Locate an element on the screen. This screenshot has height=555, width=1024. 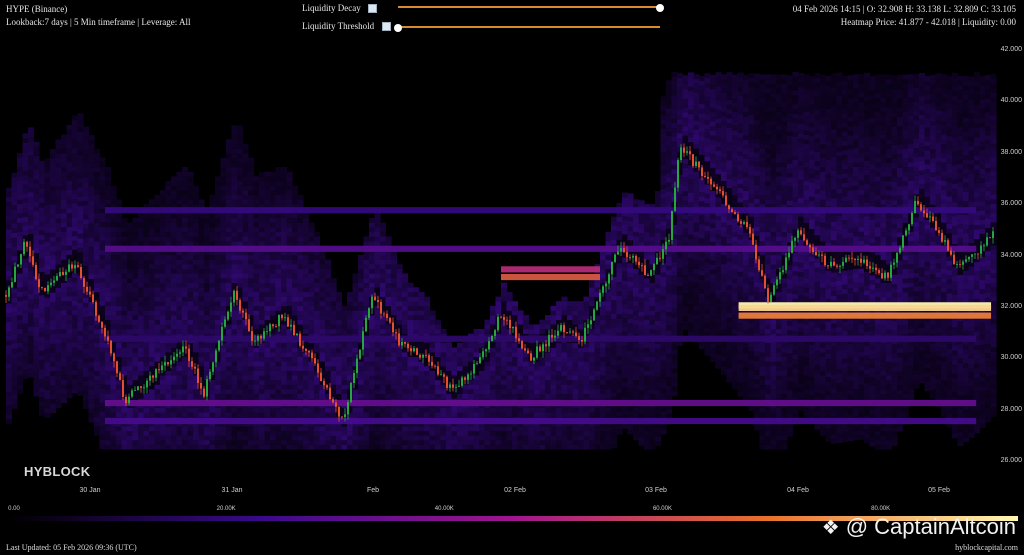
liquidity-threshold-slider is located at coordinates (527, 28).